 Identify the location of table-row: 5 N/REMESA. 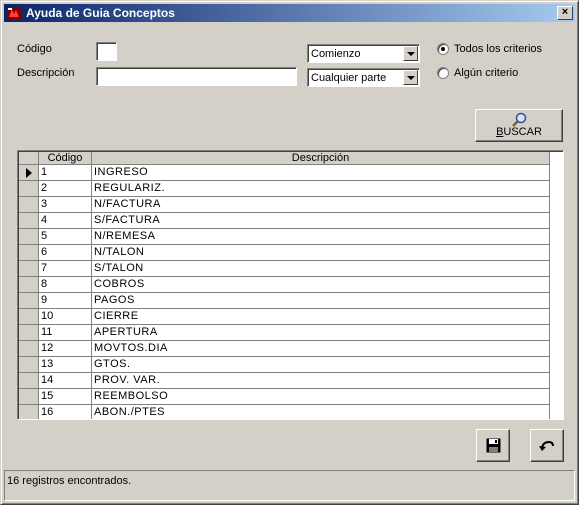
(291, 237).